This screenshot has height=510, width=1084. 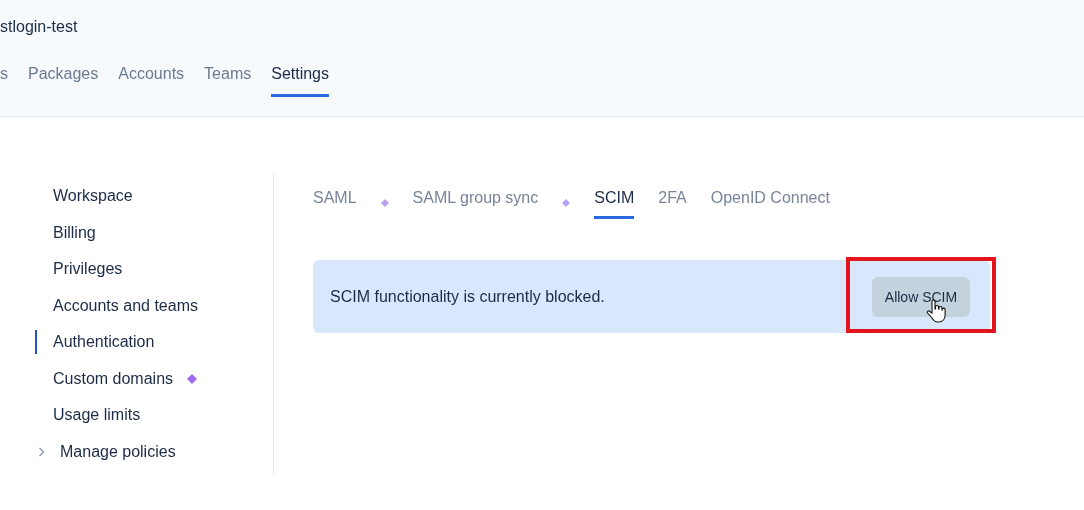 I want to click on nav-tab: Settings, so click(x=300, y=80).